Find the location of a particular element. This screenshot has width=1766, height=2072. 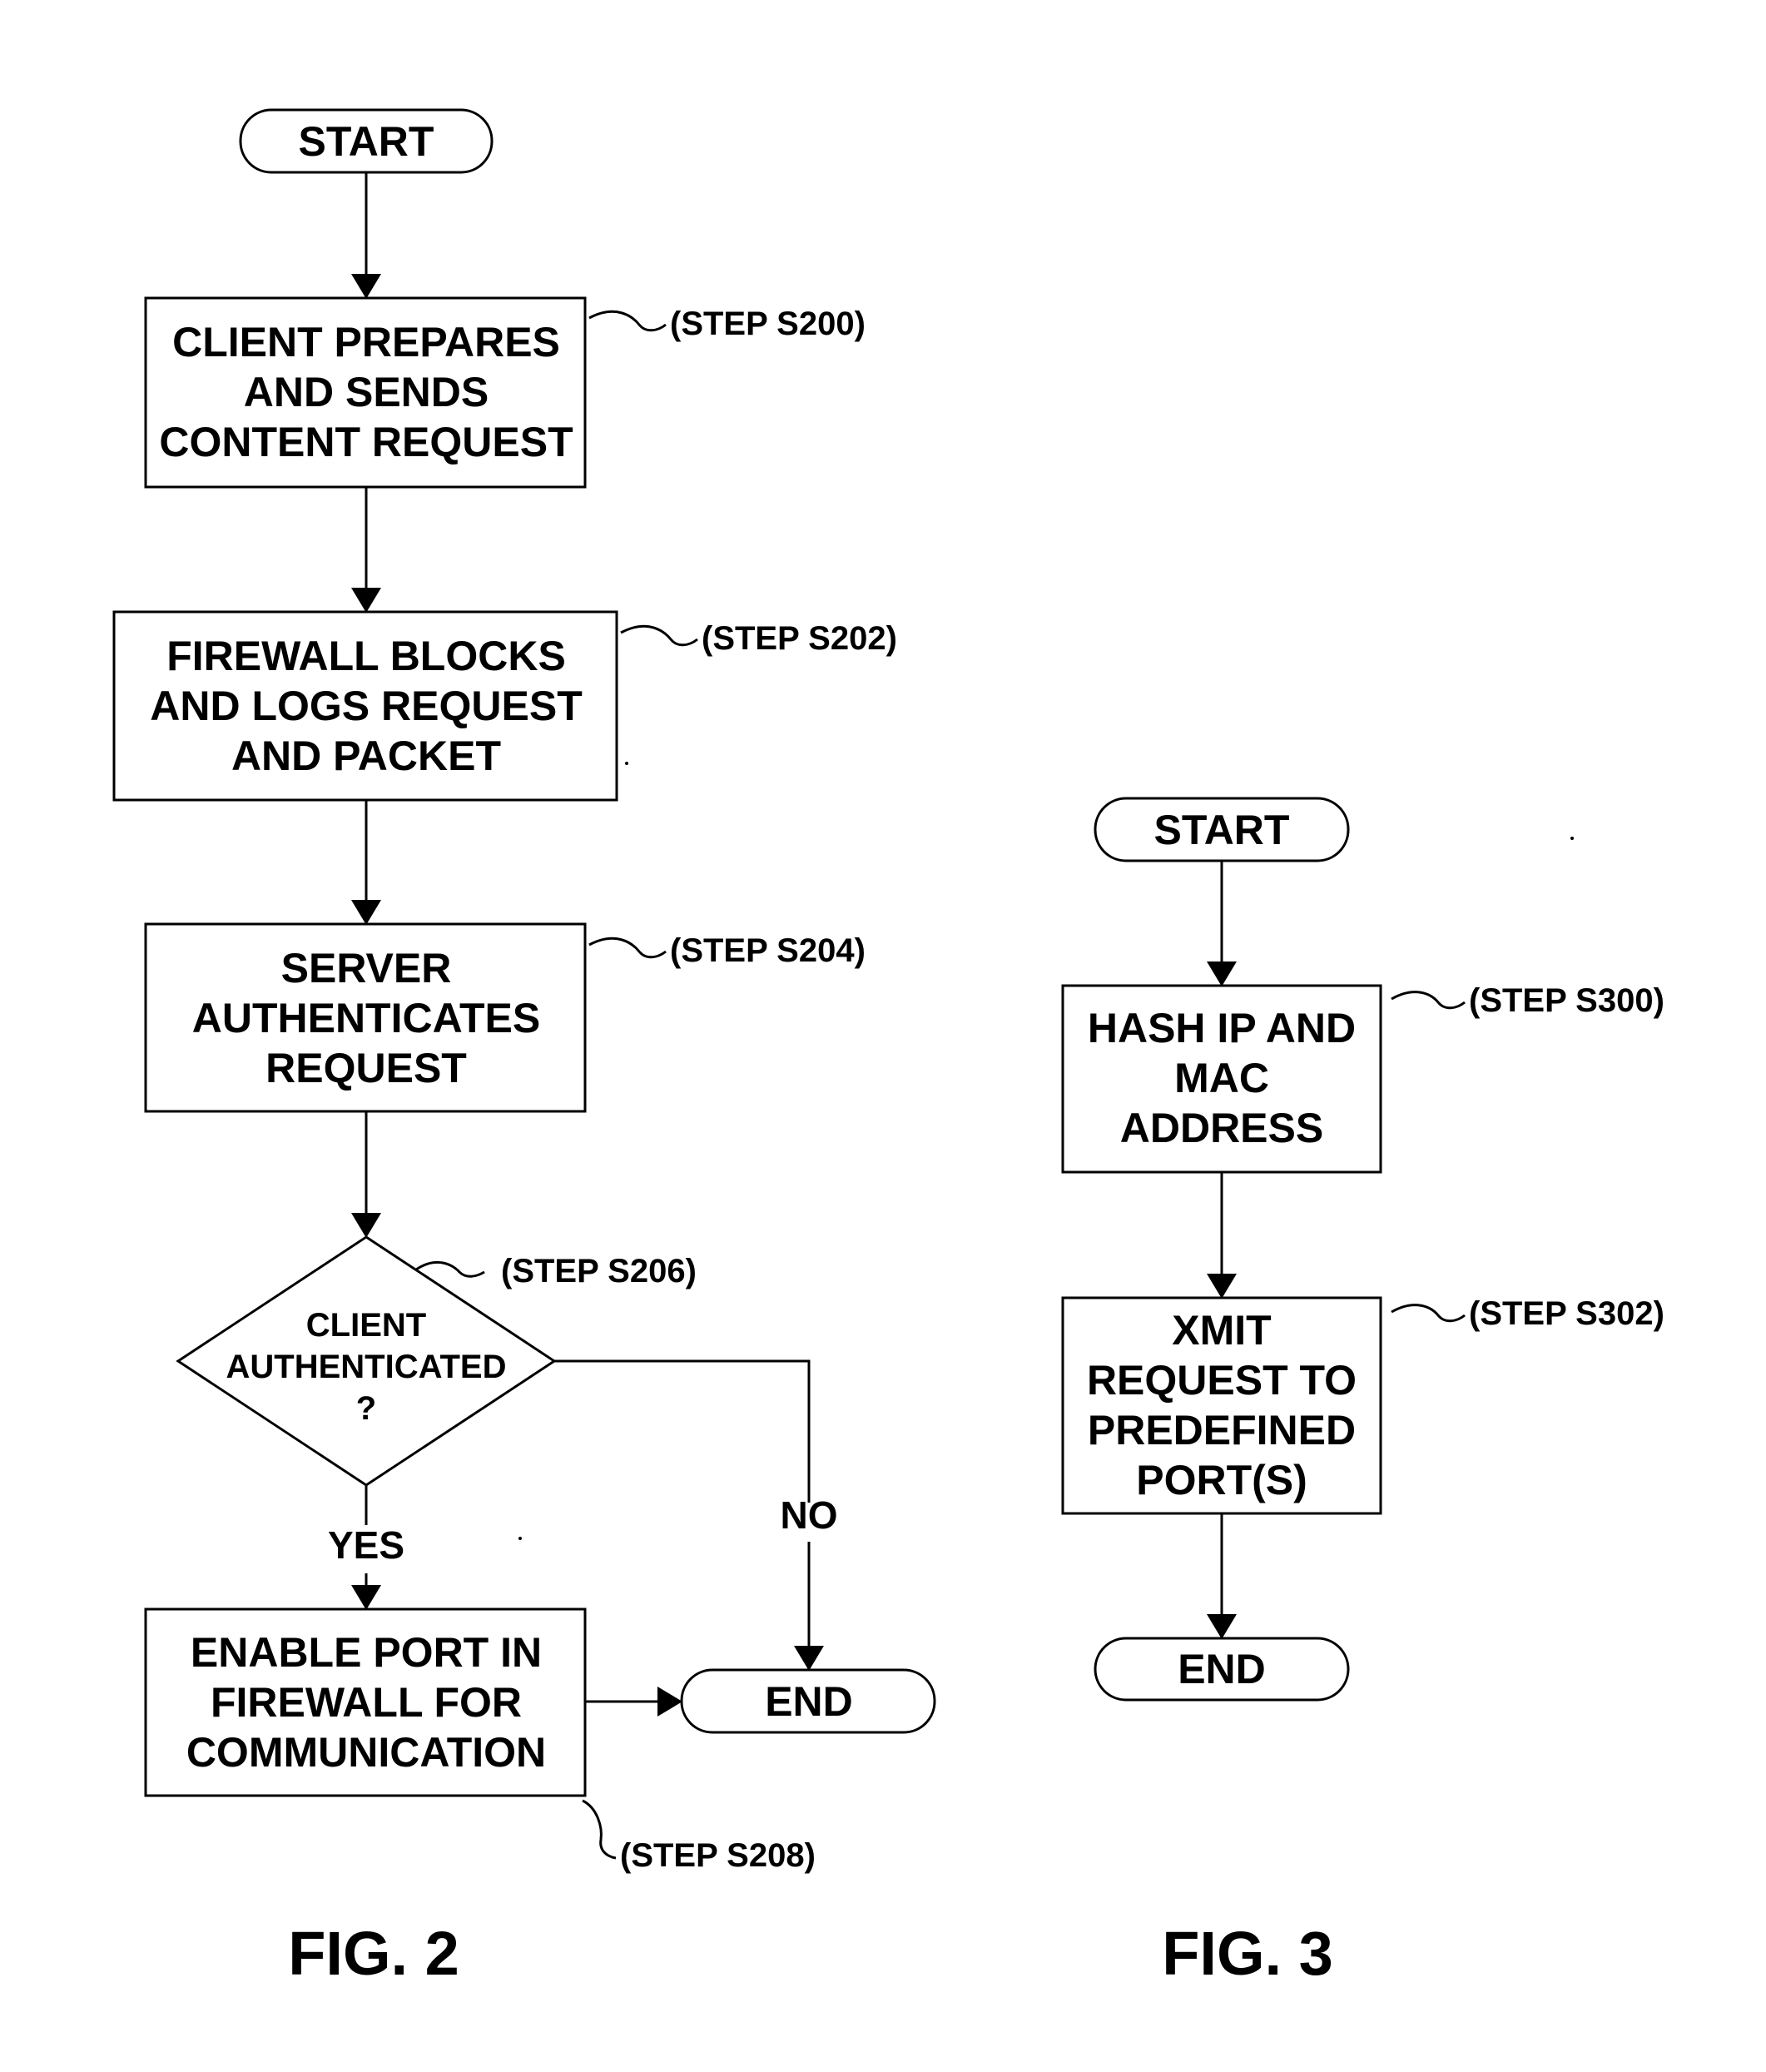

fig2-end-terminal: END is located at coordinates (808, 1701).